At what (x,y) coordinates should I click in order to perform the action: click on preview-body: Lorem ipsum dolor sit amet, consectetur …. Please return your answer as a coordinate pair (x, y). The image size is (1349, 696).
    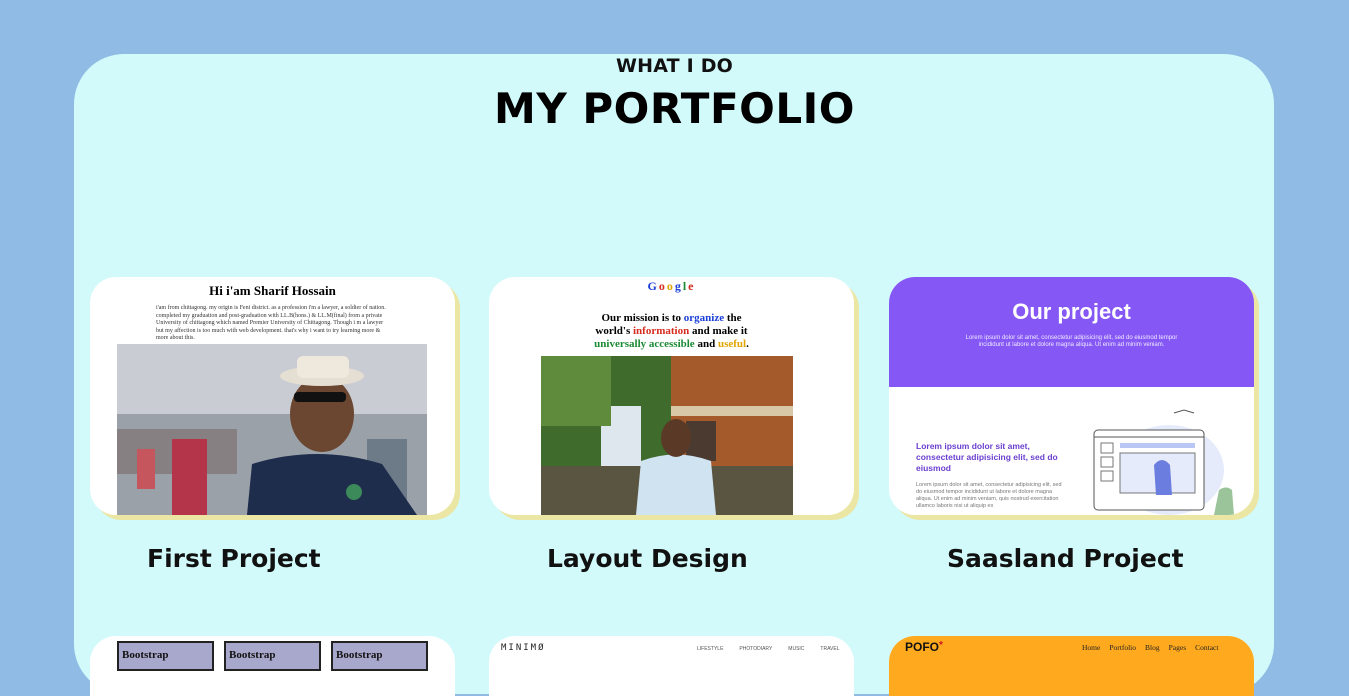
    Looking at the image, I should click on (989, 495).